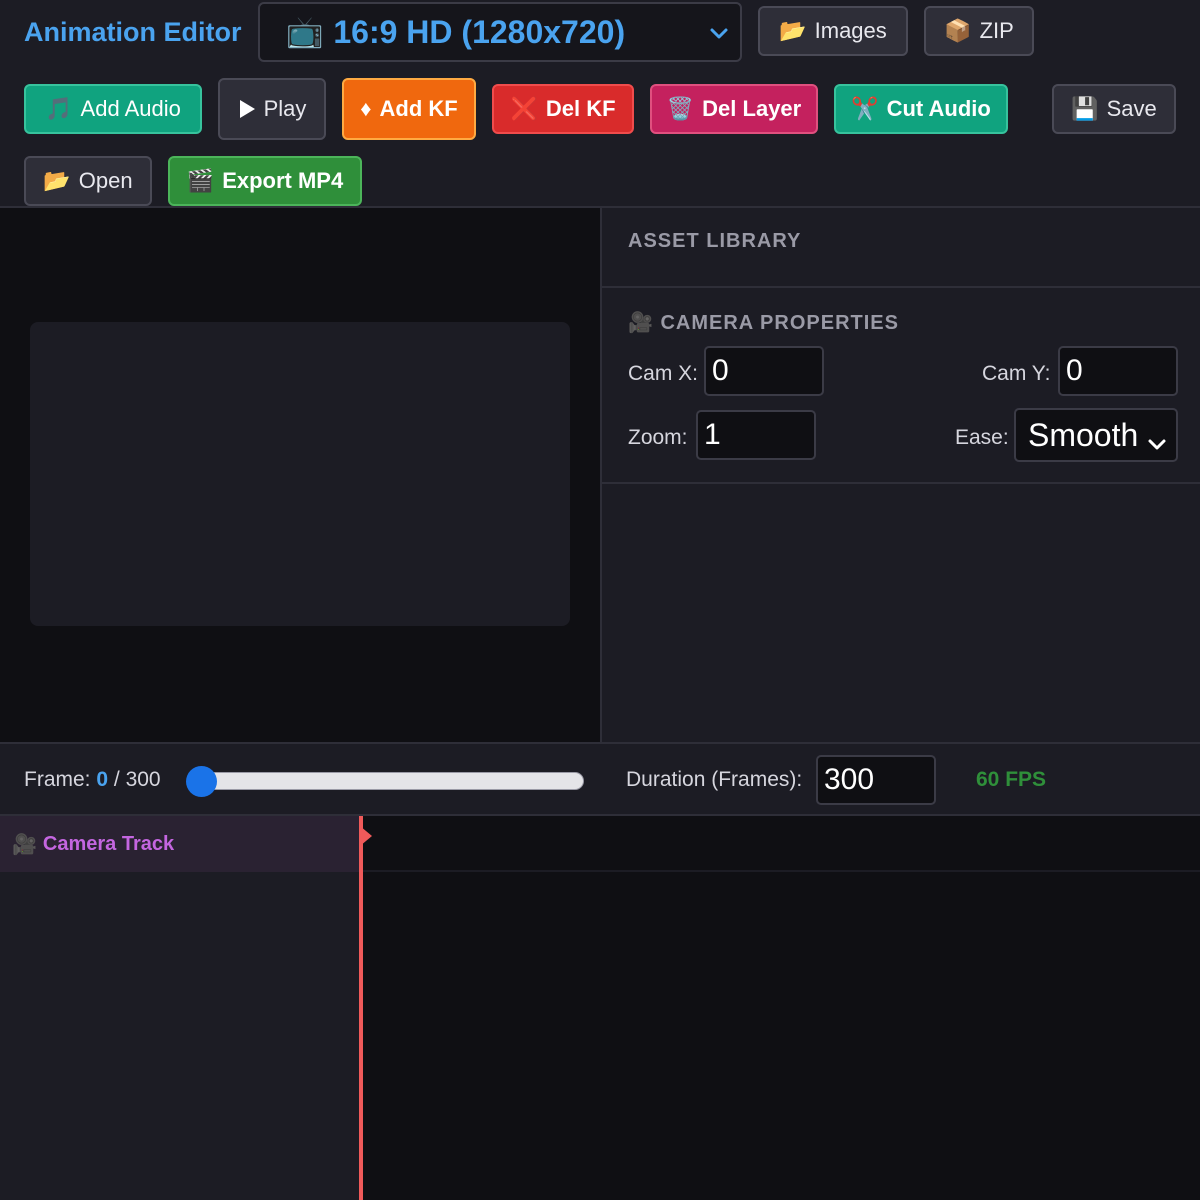 The width and height of the screenshot is (1200, 1200). I want to click on clapperboard-icon: 🎬, so click(200, 180).